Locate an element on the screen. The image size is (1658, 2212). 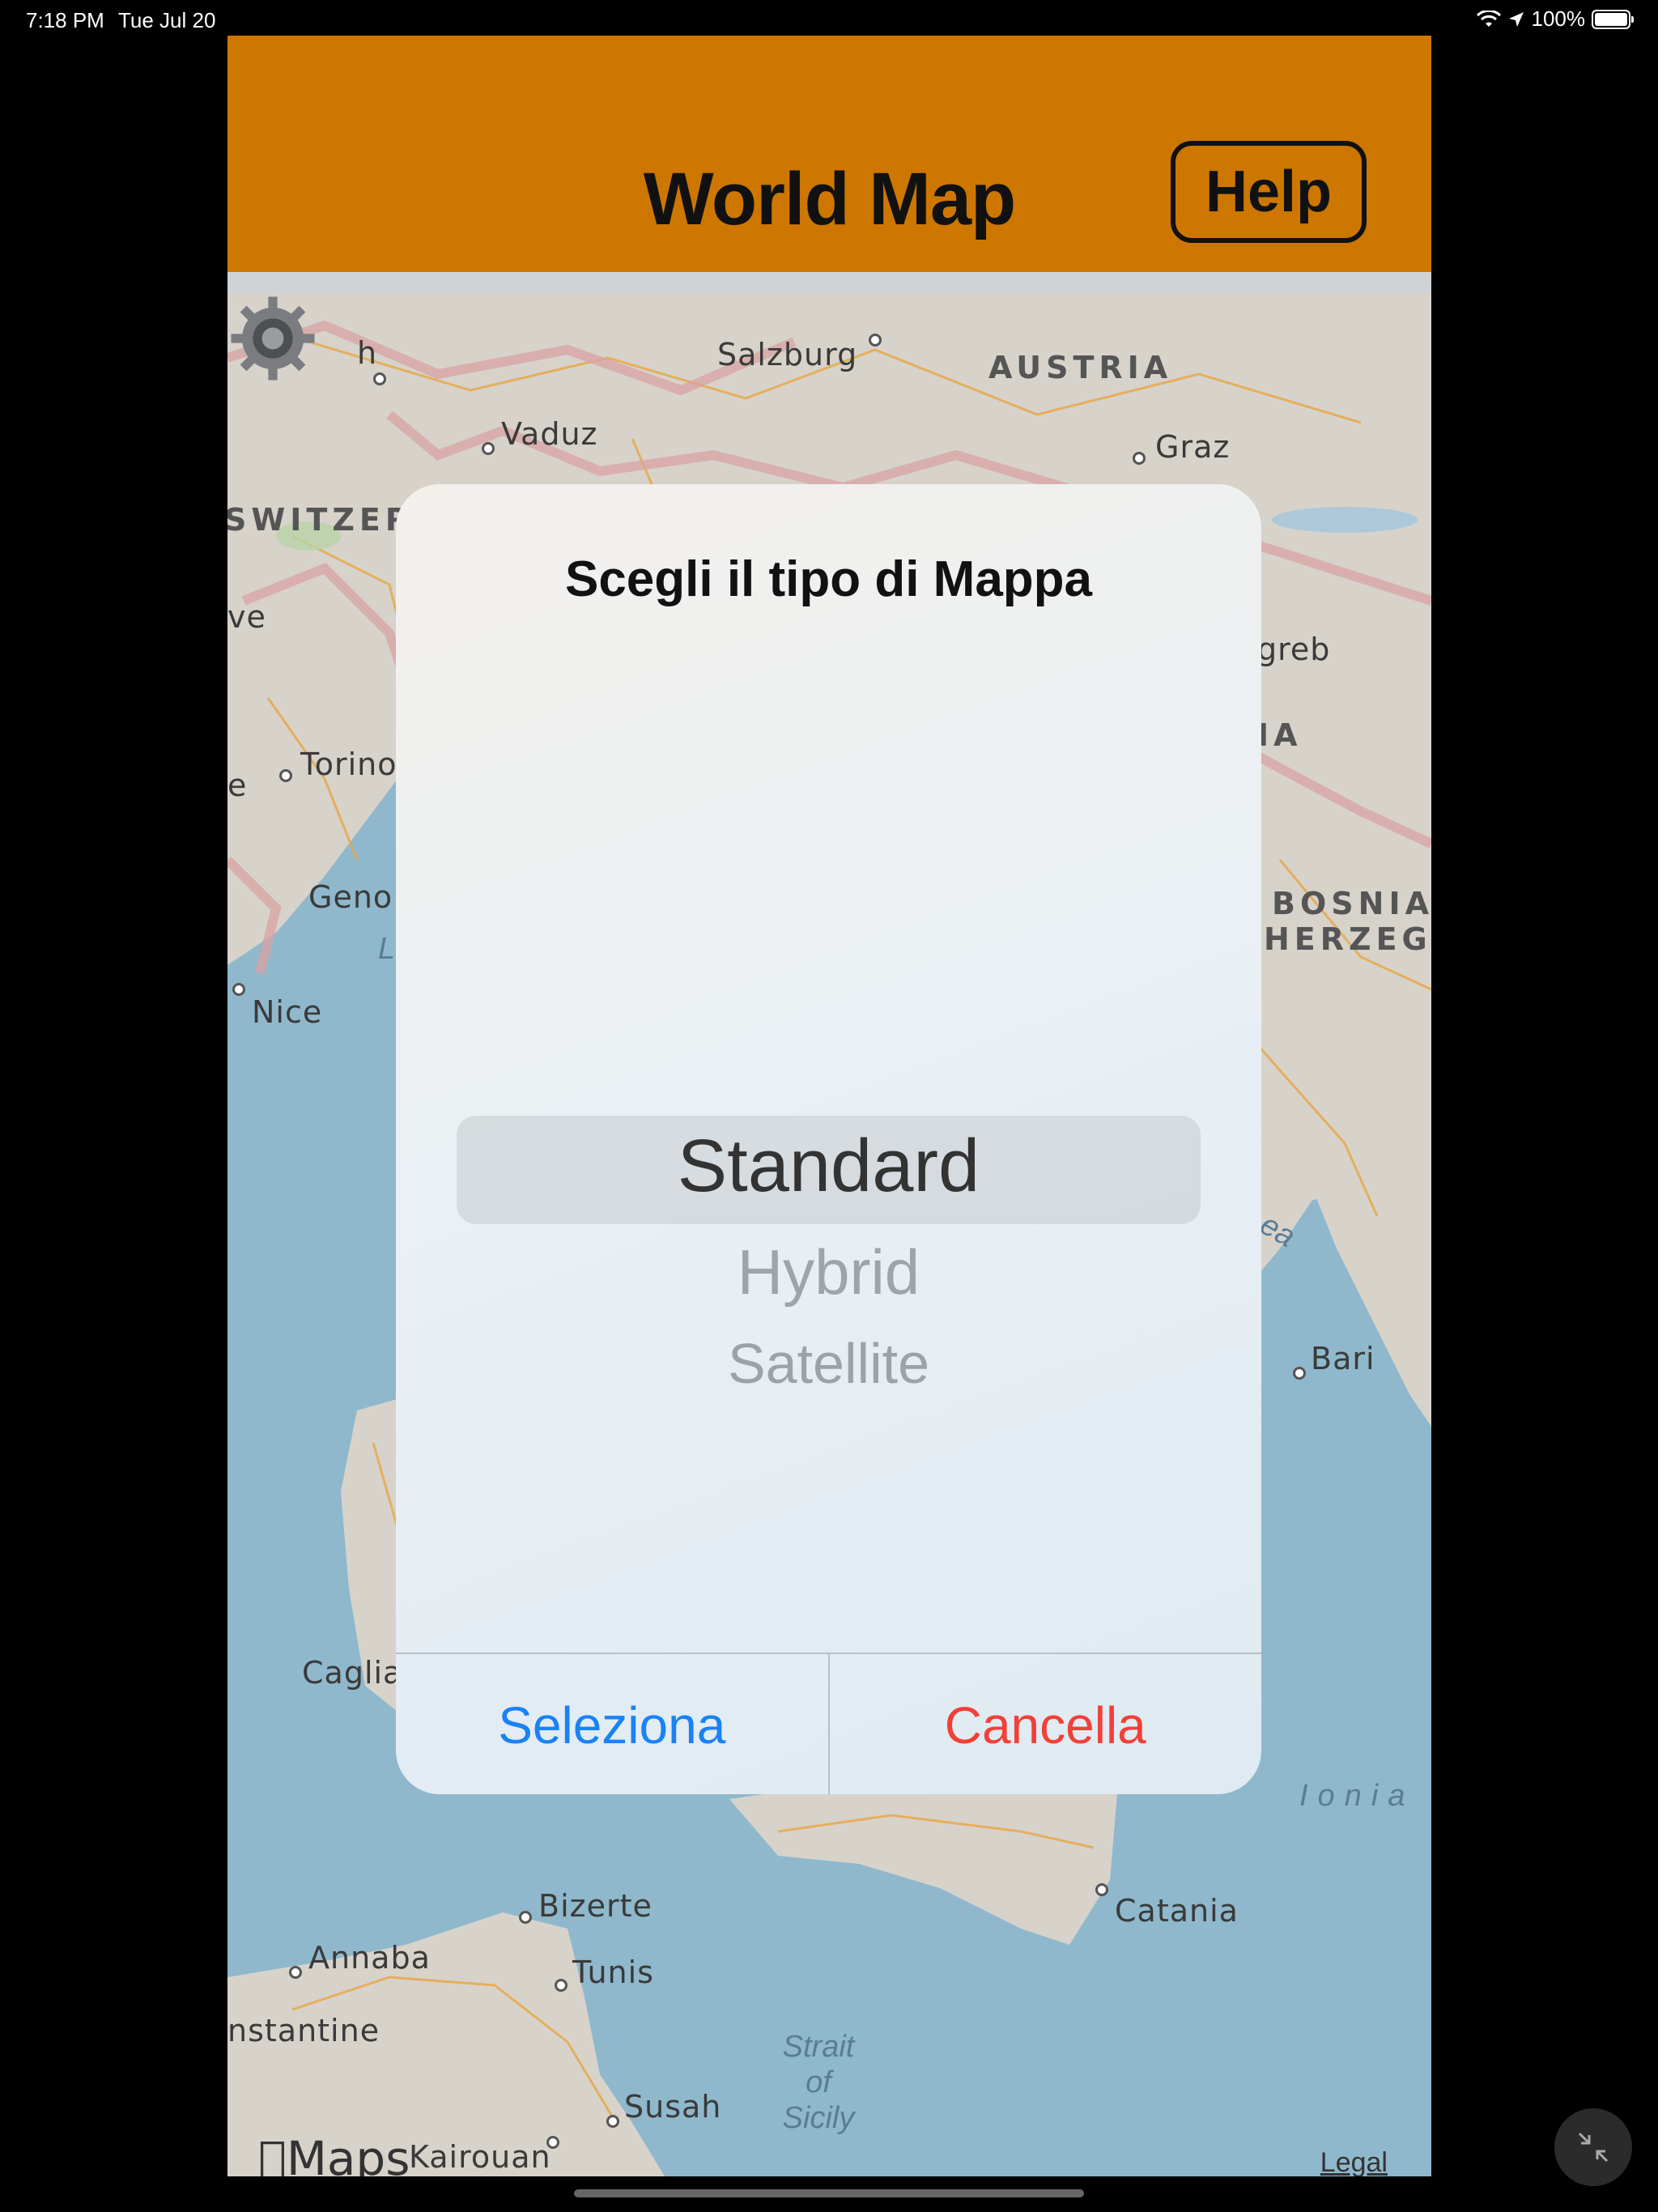
picker-option-standard: Standard is located at coordinates (828, 1166).